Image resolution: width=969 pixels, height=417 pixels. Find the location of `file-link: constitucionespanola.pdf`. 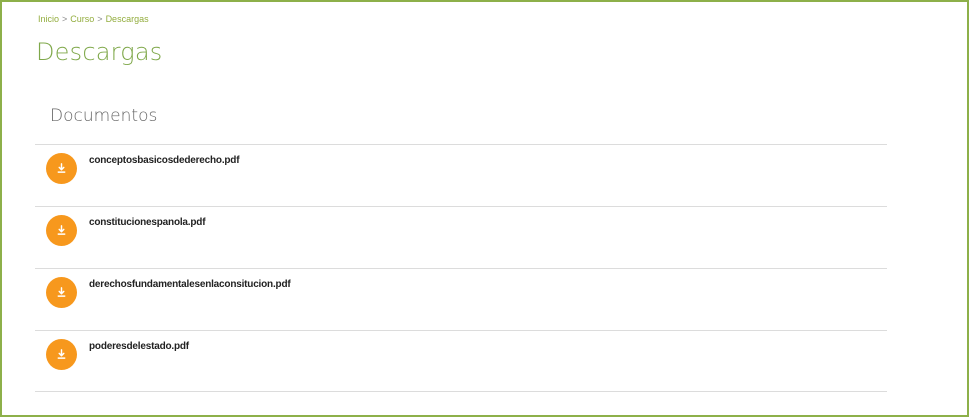

file-link: constitucionespanola.pdf is located at coordinates (147, 222).